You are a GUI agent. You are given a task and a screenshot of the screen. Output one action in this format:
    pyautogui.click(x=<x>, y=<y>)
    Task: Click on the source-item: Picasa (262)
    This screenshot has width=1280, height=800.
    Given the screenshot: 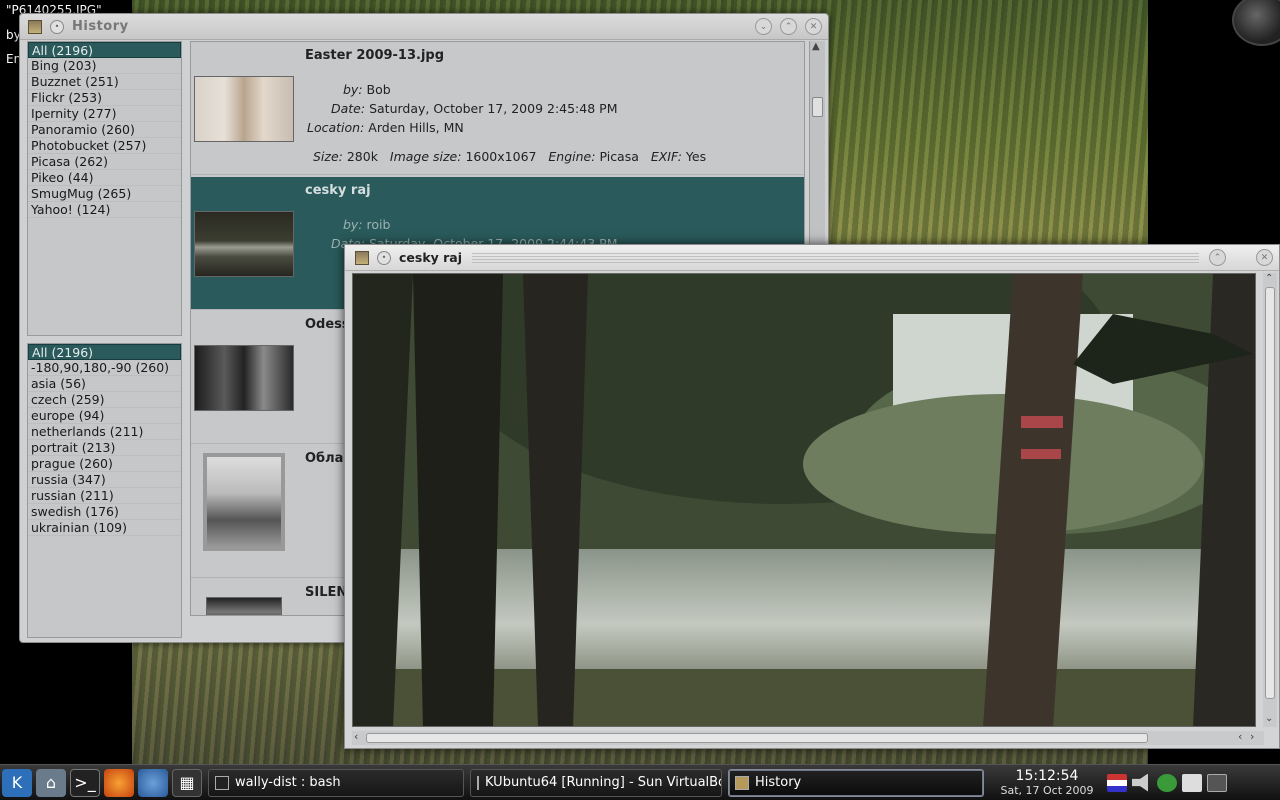 What is the action you would take?
    pyautogui.click(x=104, y=162)
    